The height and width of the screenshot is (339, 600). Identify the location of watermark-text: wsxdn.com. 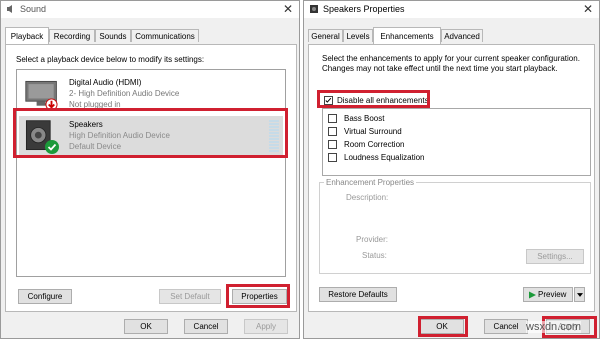
(554, 327).